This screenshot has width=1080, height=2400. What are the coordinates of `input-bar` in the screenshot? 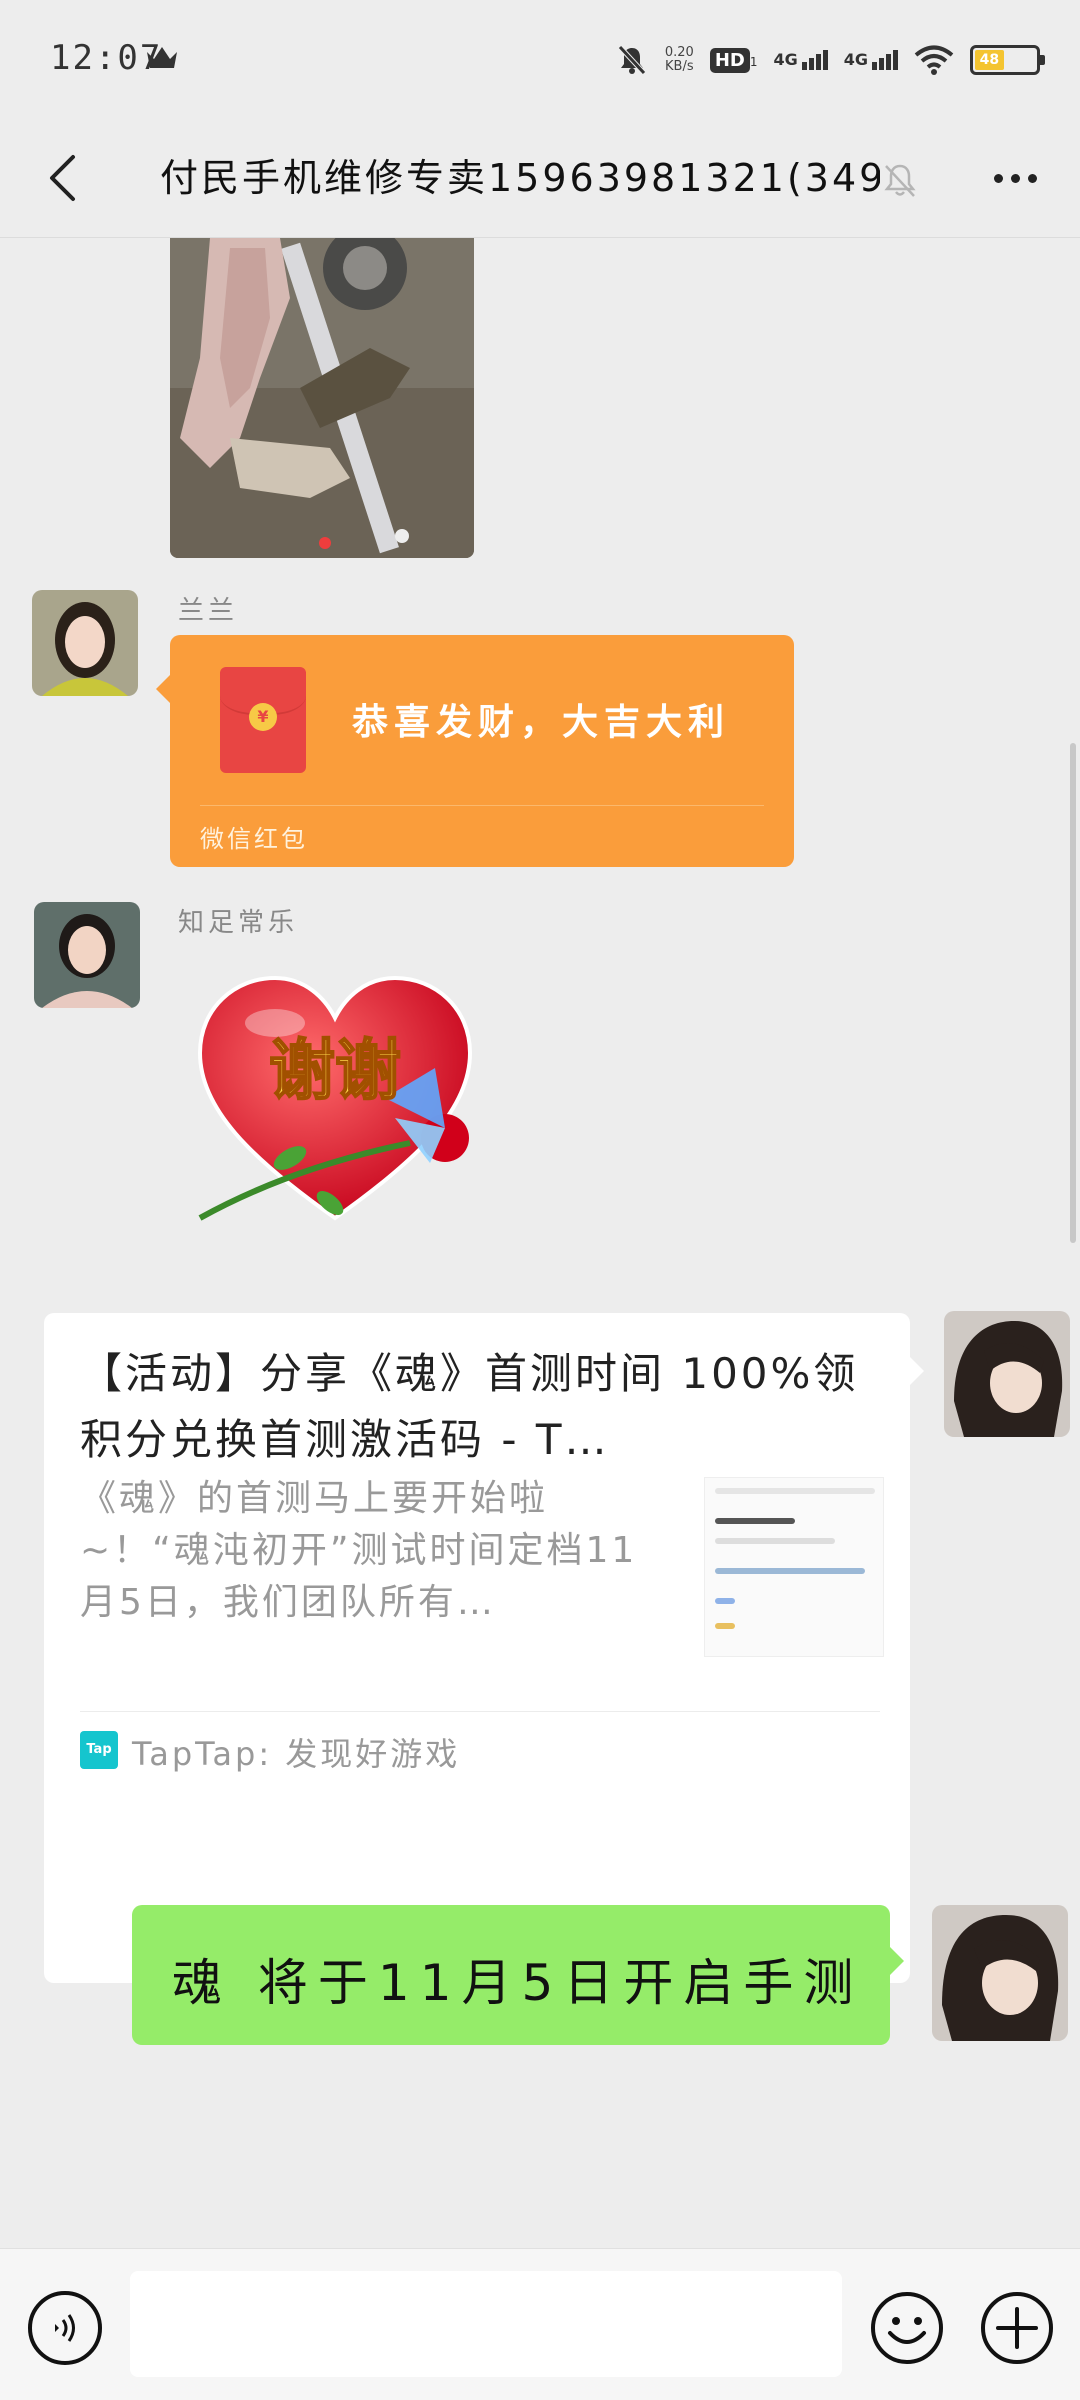 It's located at (540, 2324).